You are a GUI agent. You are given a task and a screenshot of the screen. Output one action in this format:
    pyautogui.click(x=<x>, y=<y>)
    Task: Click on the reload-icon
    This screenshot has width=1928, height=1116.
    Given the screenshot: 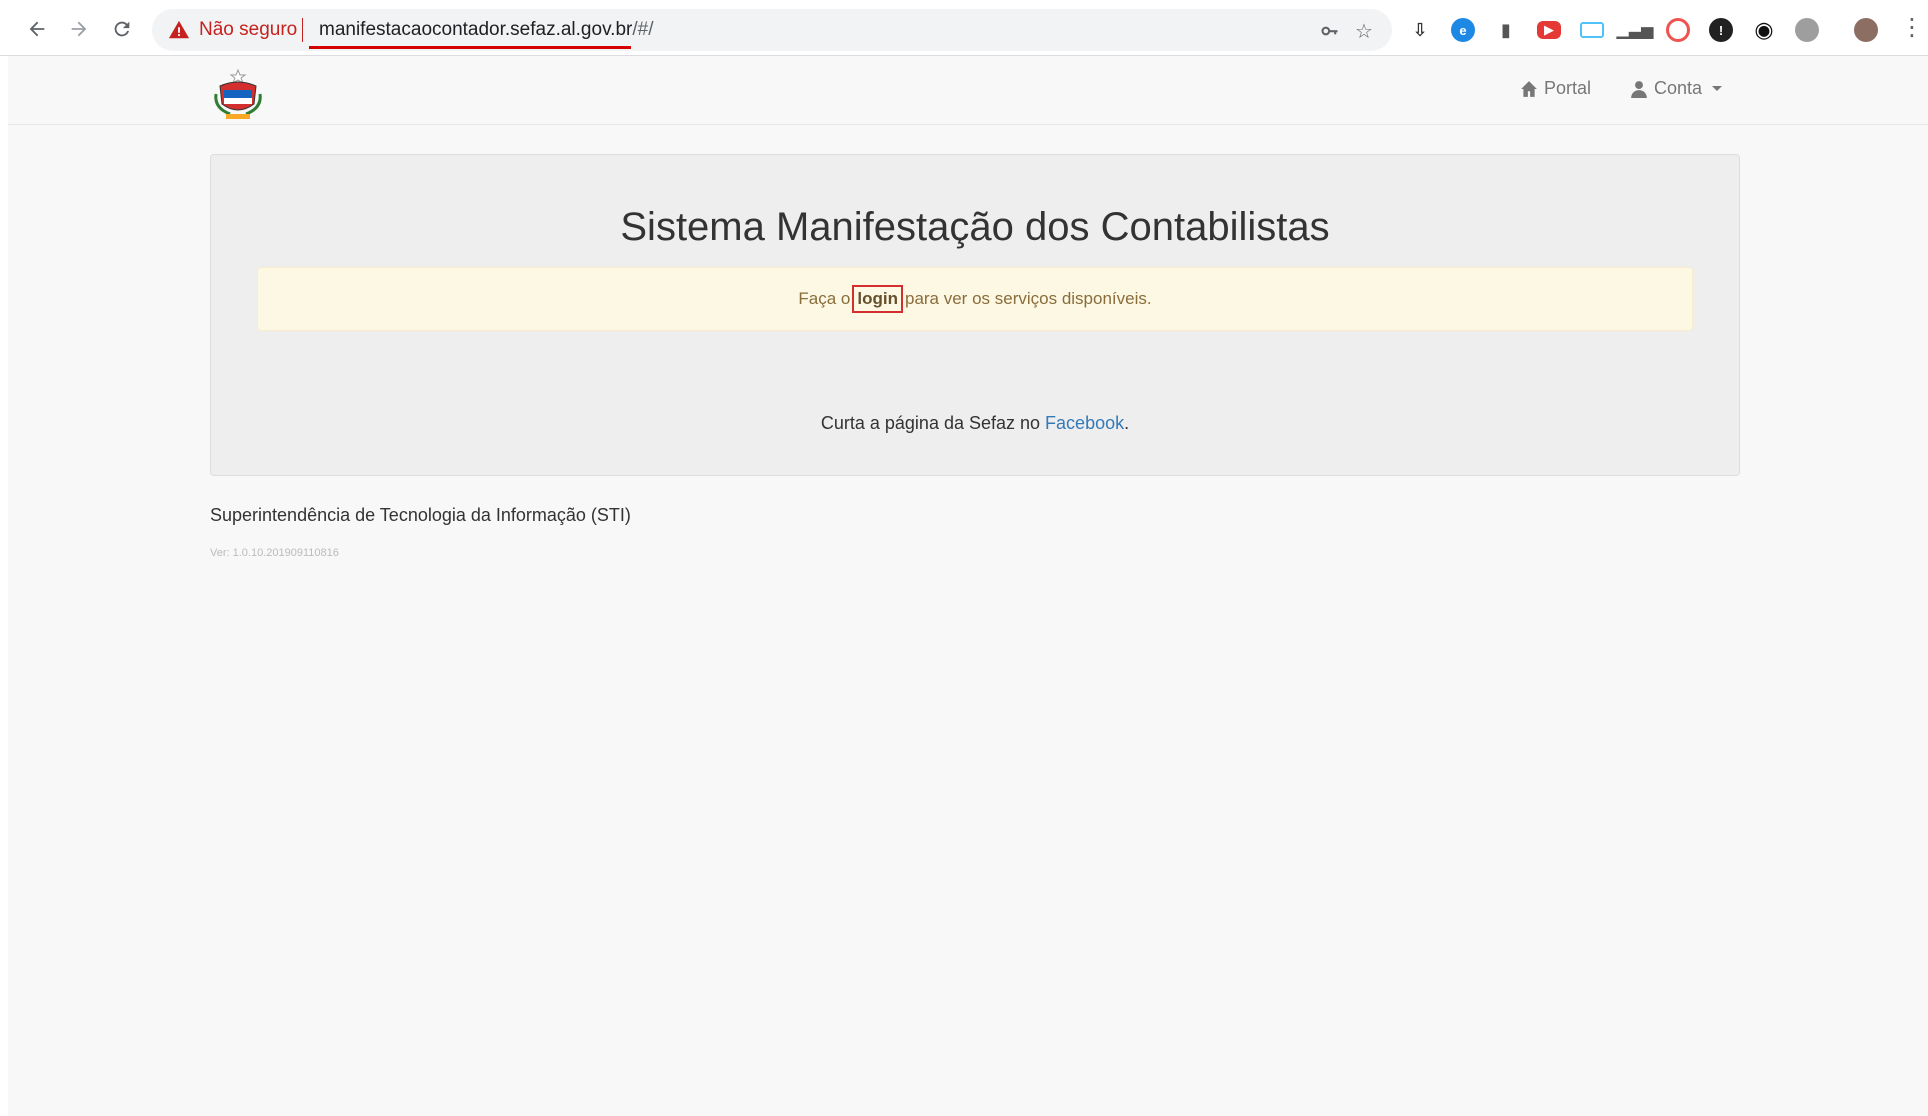 What is the action you would take?
    pyautogui.click(x=122, y=29)
    